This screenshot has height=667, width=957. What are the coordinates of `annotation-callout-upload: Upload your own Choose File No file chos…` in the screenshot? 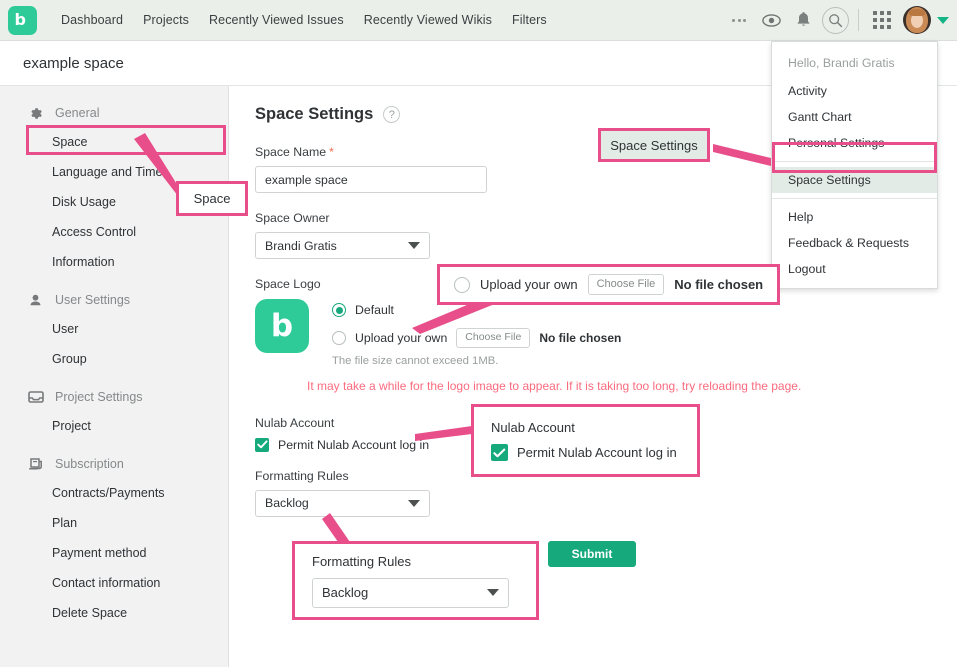 It's located at (608, 284).